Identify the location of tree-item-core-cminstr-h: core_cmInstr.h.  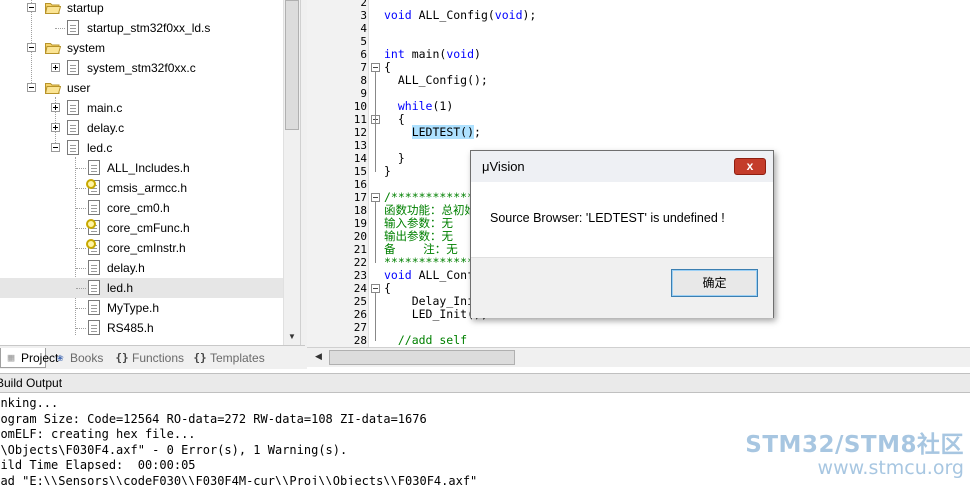
(141, 248).